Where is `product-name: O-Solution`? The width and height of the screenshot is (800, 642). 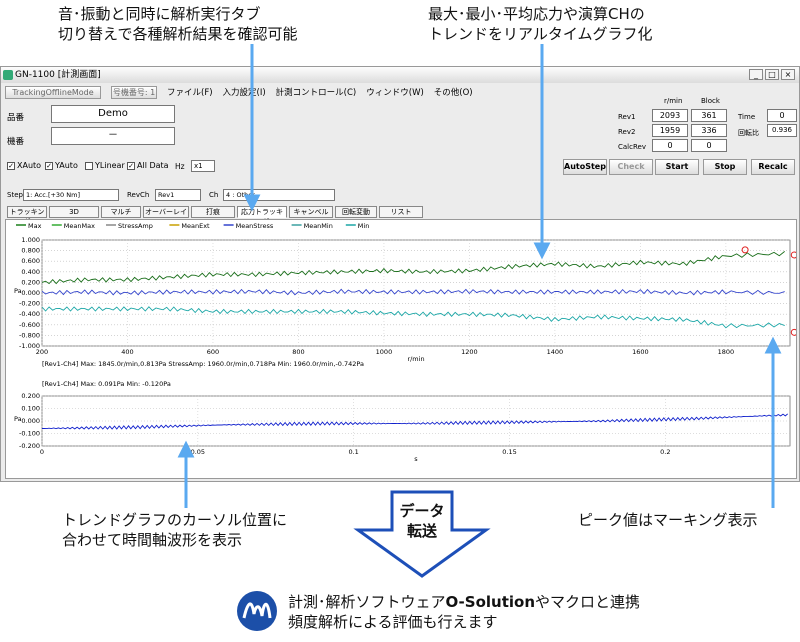
product-name: O-Solution is located at coordinates (490, 602).